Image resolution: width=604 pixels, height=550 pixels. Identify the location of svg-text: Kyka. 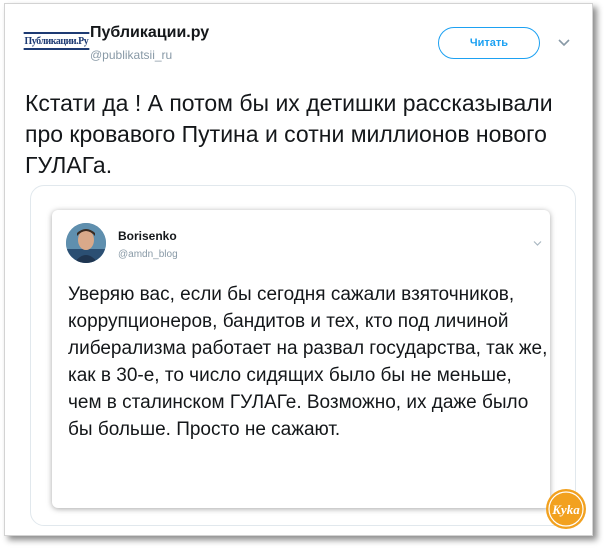
(565, 509).